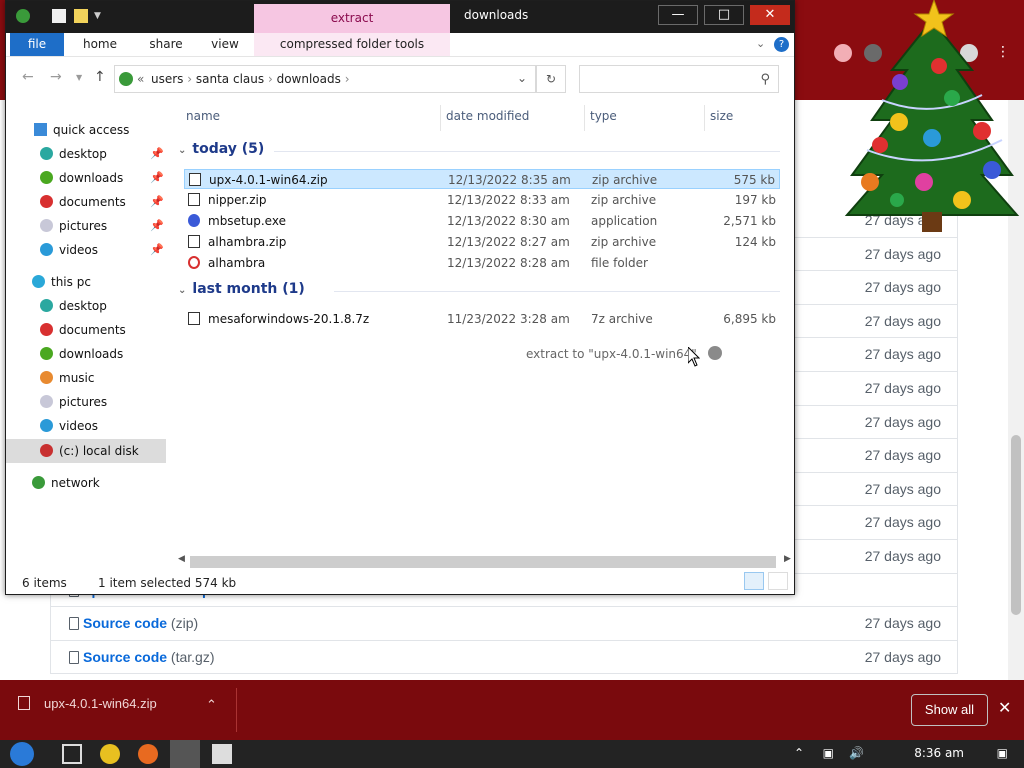 The image size is (1024, 768). Describe the element at coordinates (89, 451) in the screenshot. I see `nav-local-disk: (c:) local disk` at that location.